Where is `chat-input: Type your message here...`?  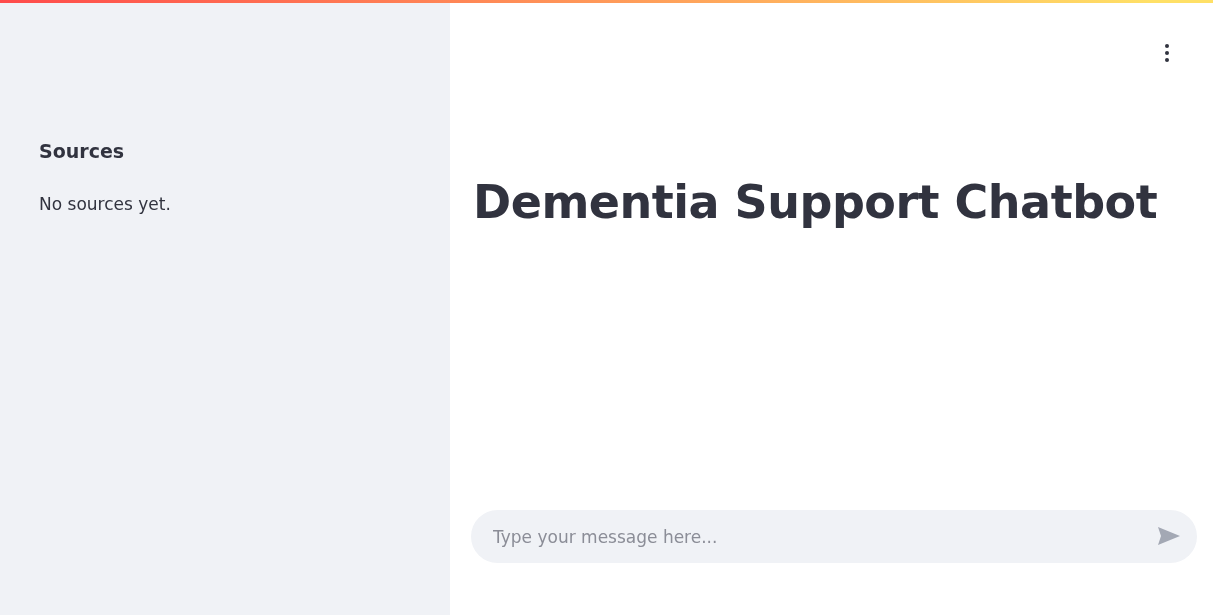
chat-input: Type your message here... is located at coordinates (834, 536).